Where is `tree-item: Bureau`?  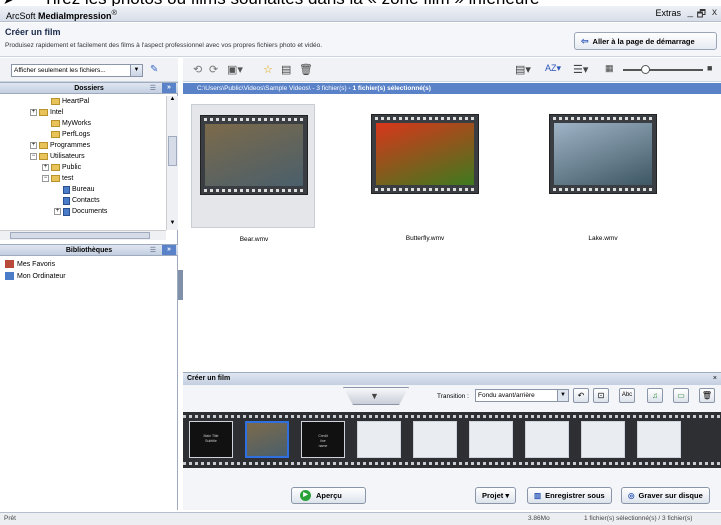
tree-item: Bureau is located at coordinates (74, 189).